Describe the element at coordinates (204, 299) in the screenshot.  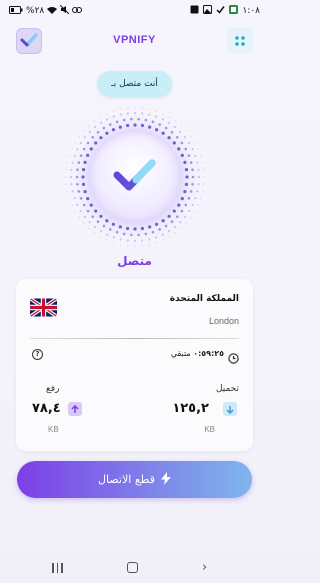
I see `server-country: المملكة المتحدة` at that location.